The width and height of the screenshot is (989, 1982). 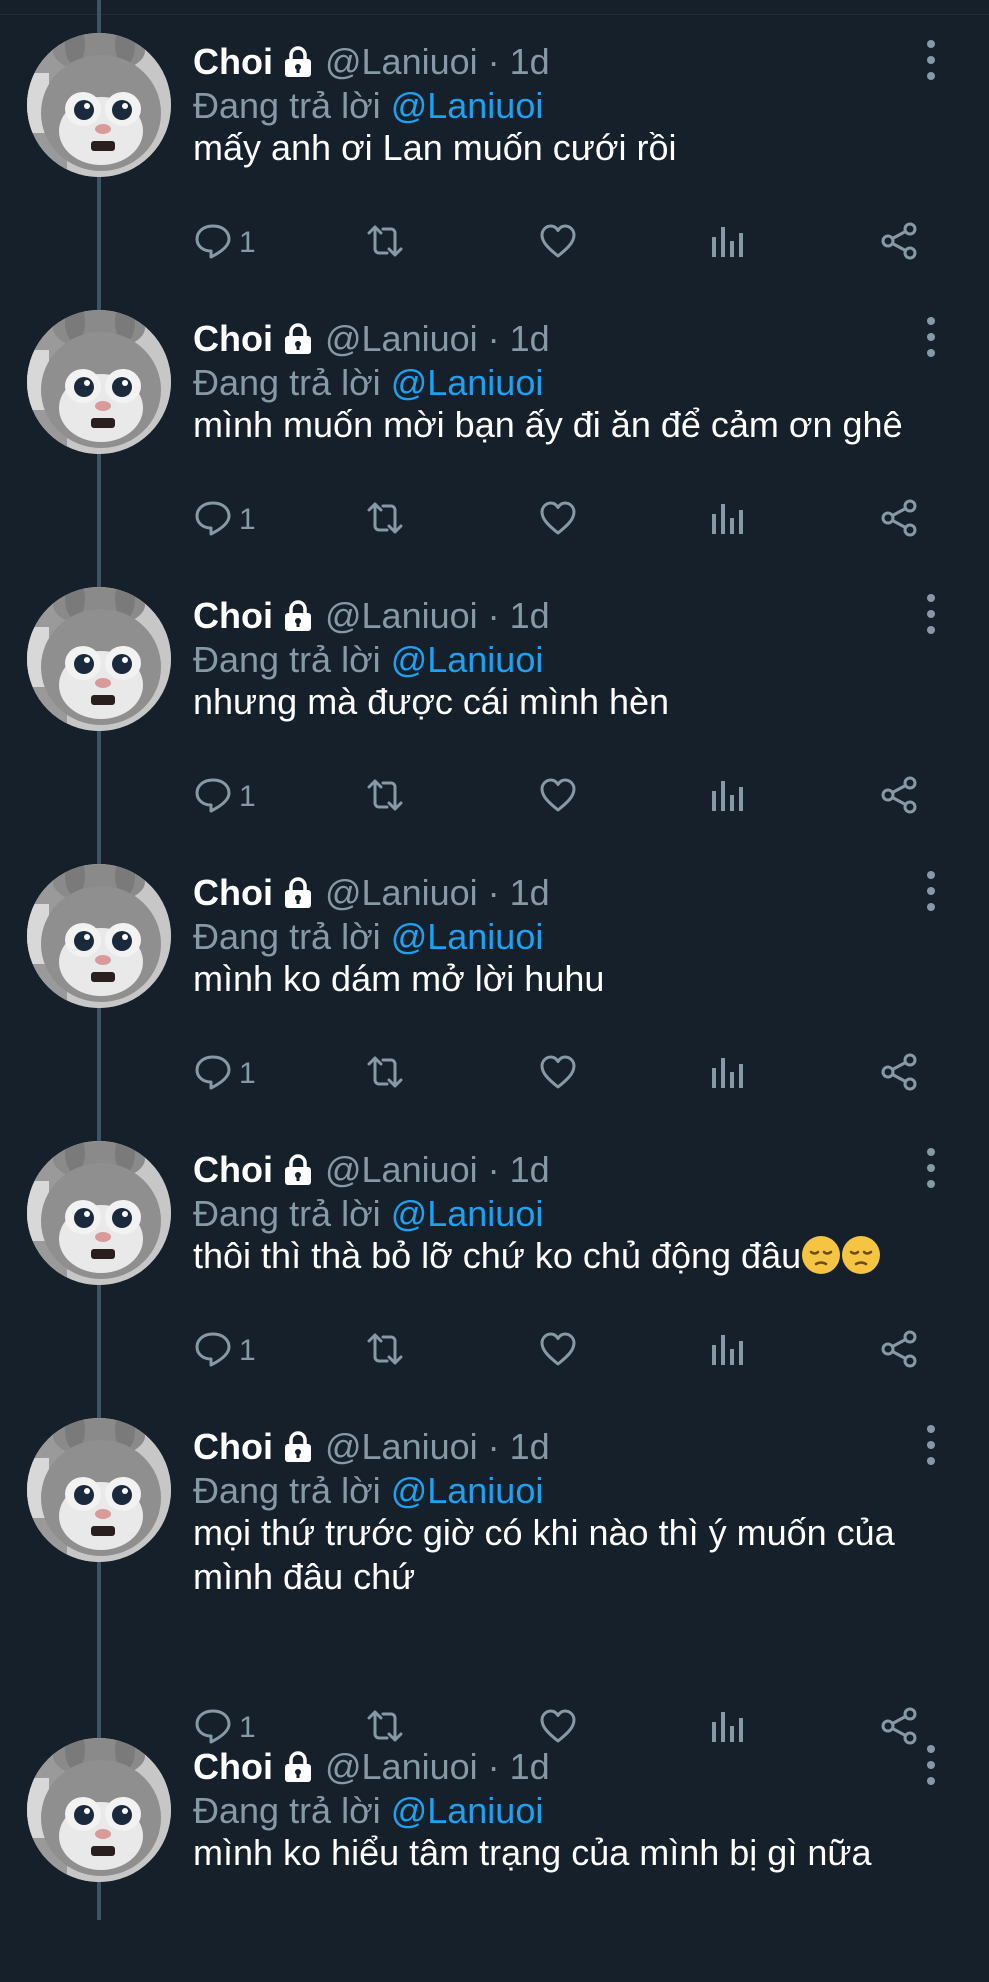 I want to click on tweet-text-content: thôi thì thà bỏ lỡ chứ ko chủ động đâu, so click(x=497, y=1255).